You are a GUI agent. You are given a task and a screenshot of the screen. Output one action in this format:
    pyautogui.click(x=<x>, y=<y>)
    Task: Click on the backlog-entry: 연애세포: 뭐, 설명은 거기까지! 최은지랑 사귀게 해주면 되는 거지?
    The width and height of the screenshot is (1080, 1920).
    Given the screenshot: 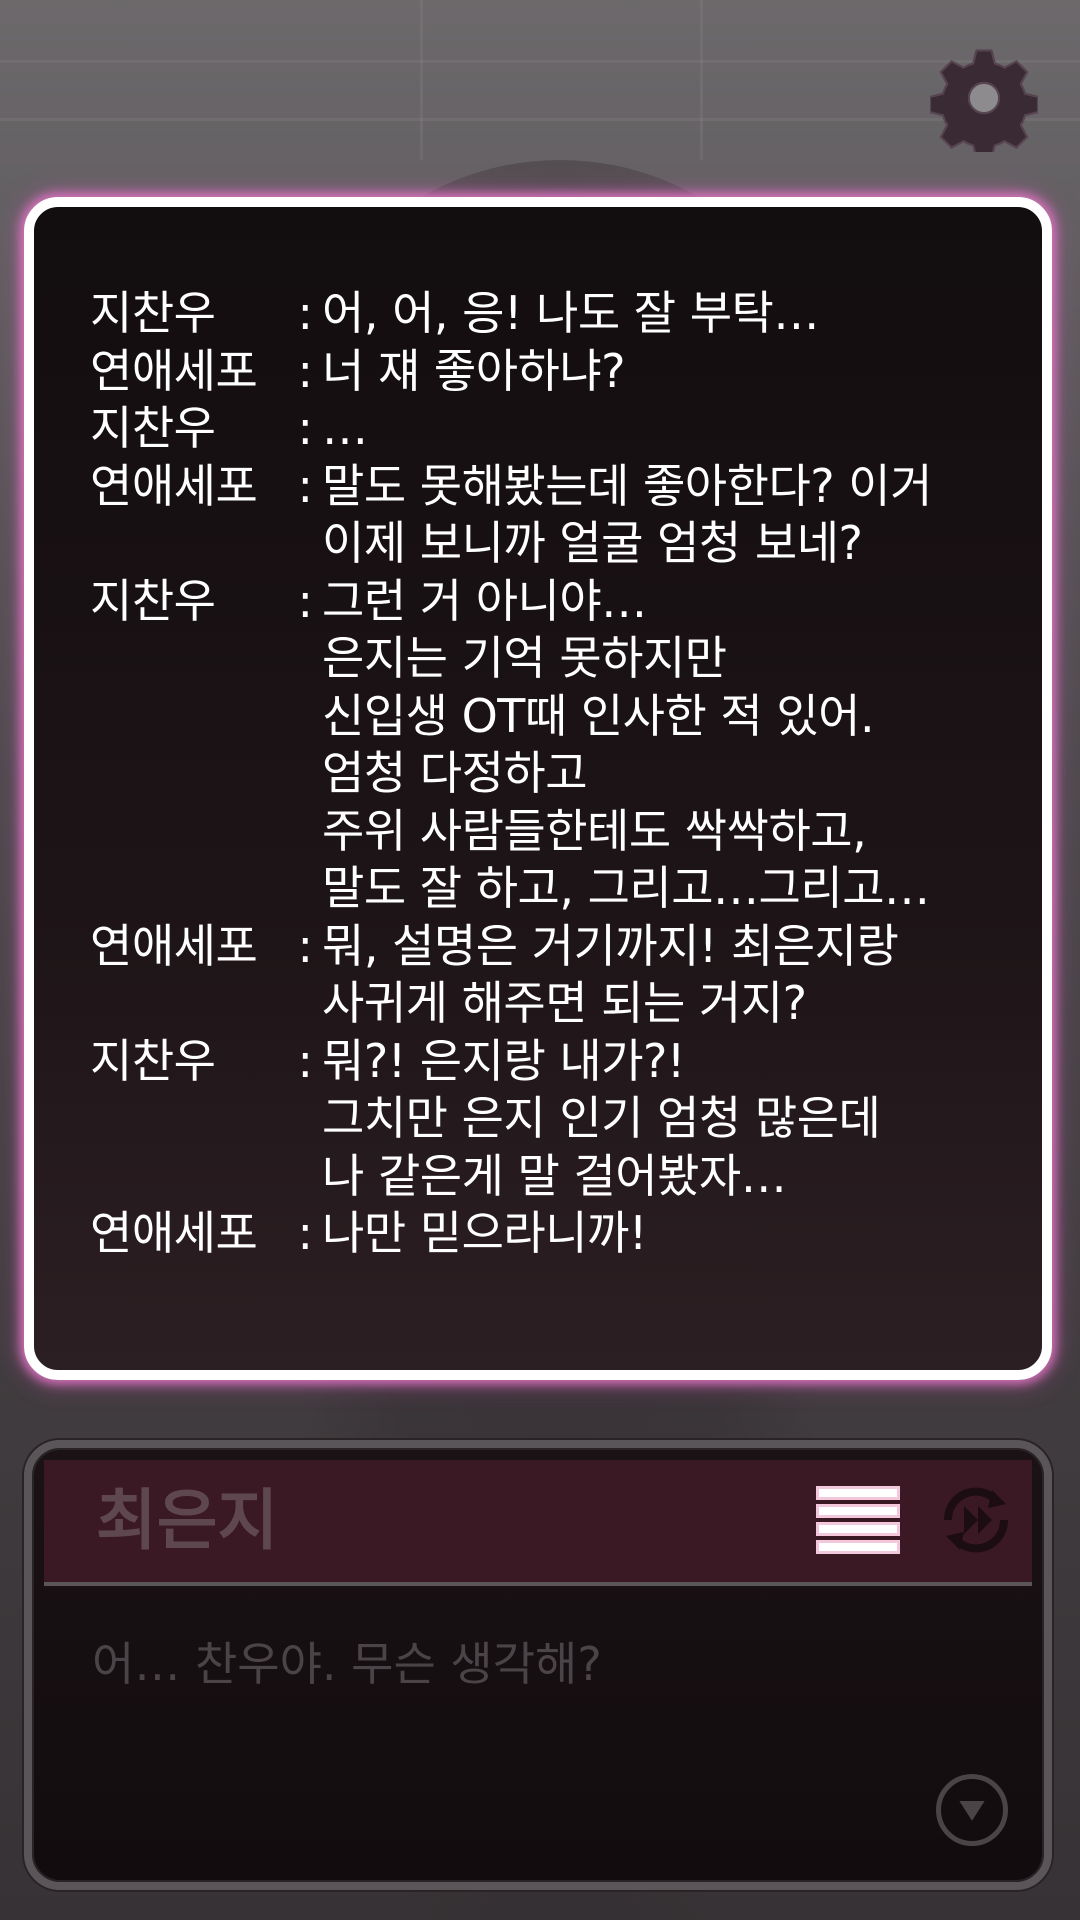 What is the action you would take?
    pyautogui.click(x=566, y=975)
    